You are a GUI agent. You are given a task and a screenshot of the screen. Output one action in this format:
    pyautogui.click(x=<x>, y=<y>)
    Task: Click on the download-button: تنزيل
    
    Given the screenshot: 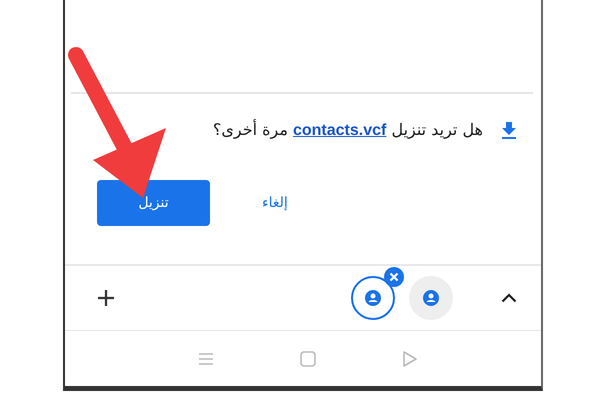 What is the action you would take?
    pyautogui.click(x=153, y=203)
    